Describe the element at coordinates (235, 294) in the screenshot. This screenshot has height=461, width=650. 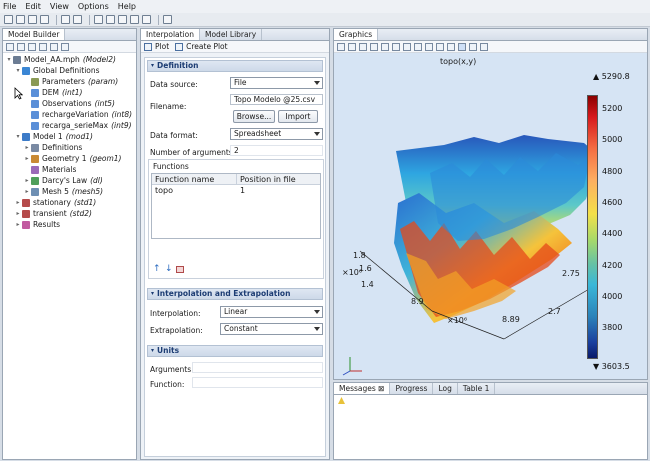
I see `section-interpolation: ▾ Interpolation and Extrapolation` at that location.